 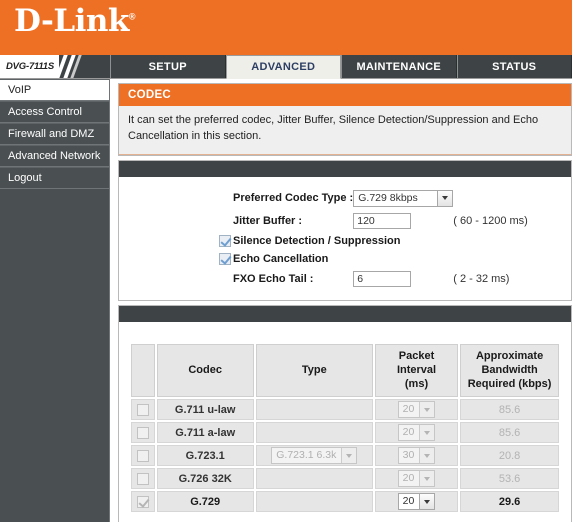 I want to click on sidebar-item-voip: VoIP, so click(x=54, y=90).